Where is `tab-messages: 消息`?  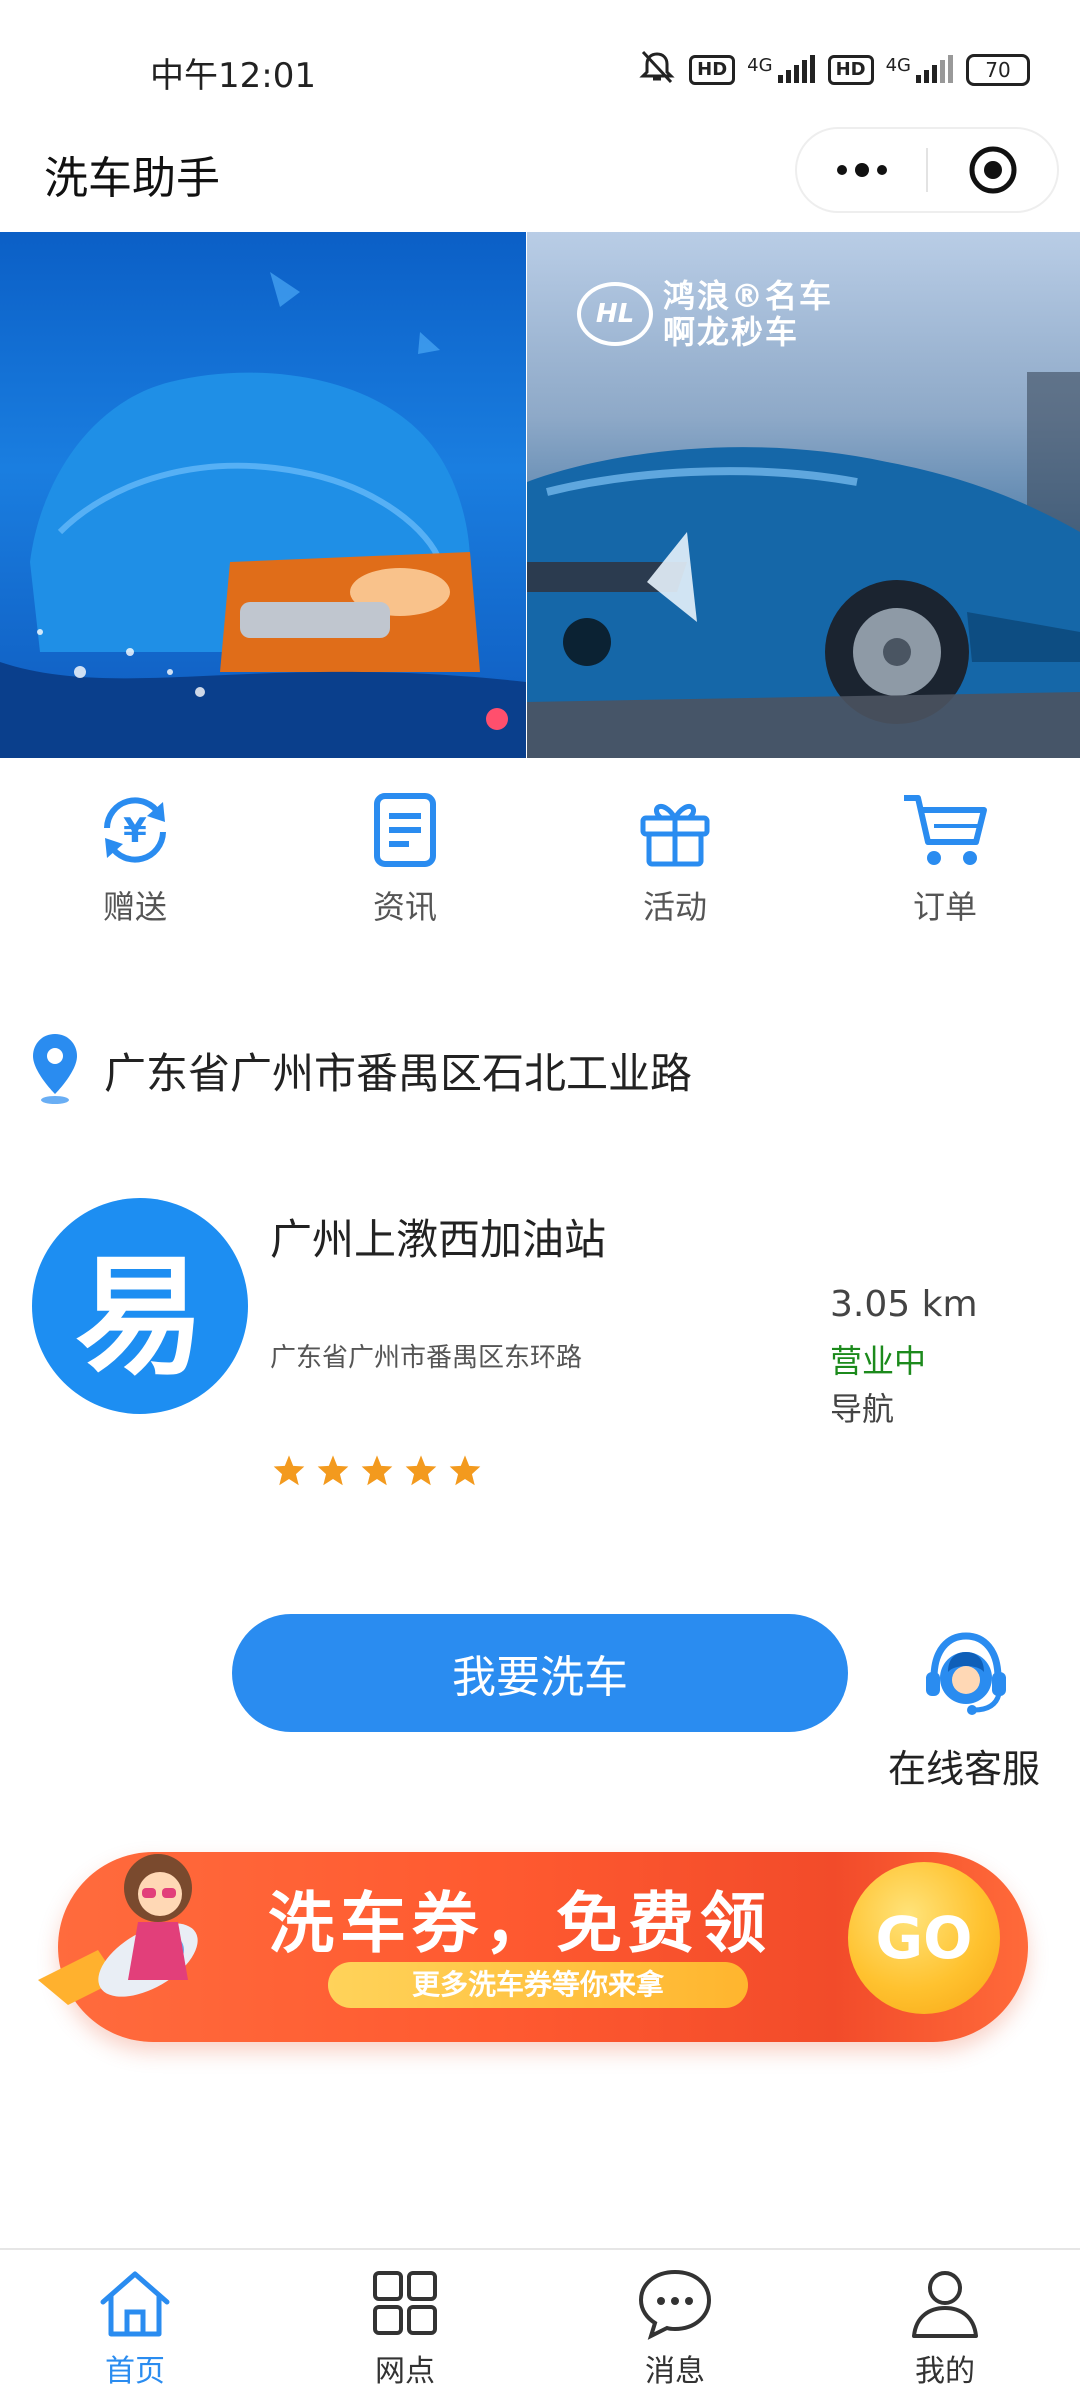
tab-messages: 消息 is located at coordinates (675, 2326).